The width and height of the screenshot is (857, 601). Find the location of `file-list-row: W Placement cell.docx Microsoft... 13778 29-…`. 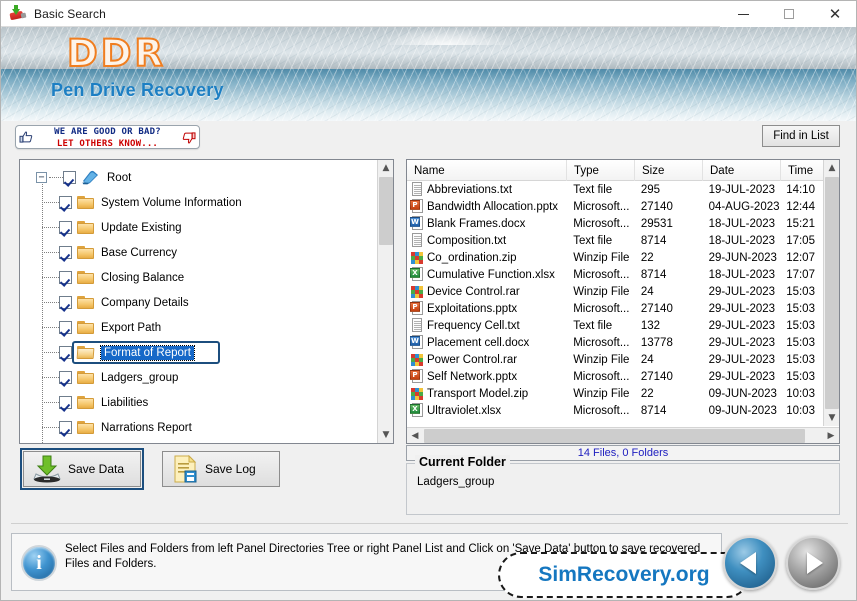

file-list-row: W Placement cell.docx Microsoft... 13778 29-… is located at coordinates (614, 342).